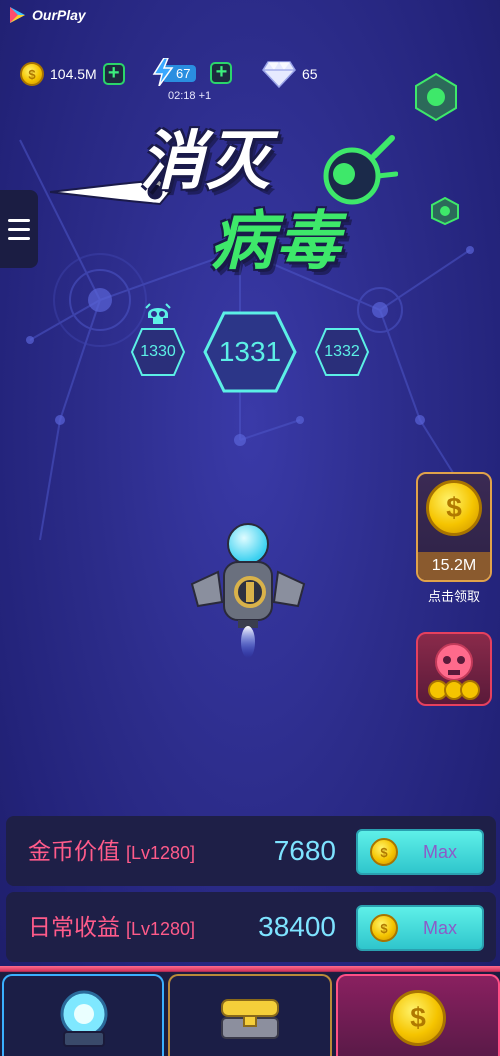  I want to click on level-current: 1331, so click(250, 352).